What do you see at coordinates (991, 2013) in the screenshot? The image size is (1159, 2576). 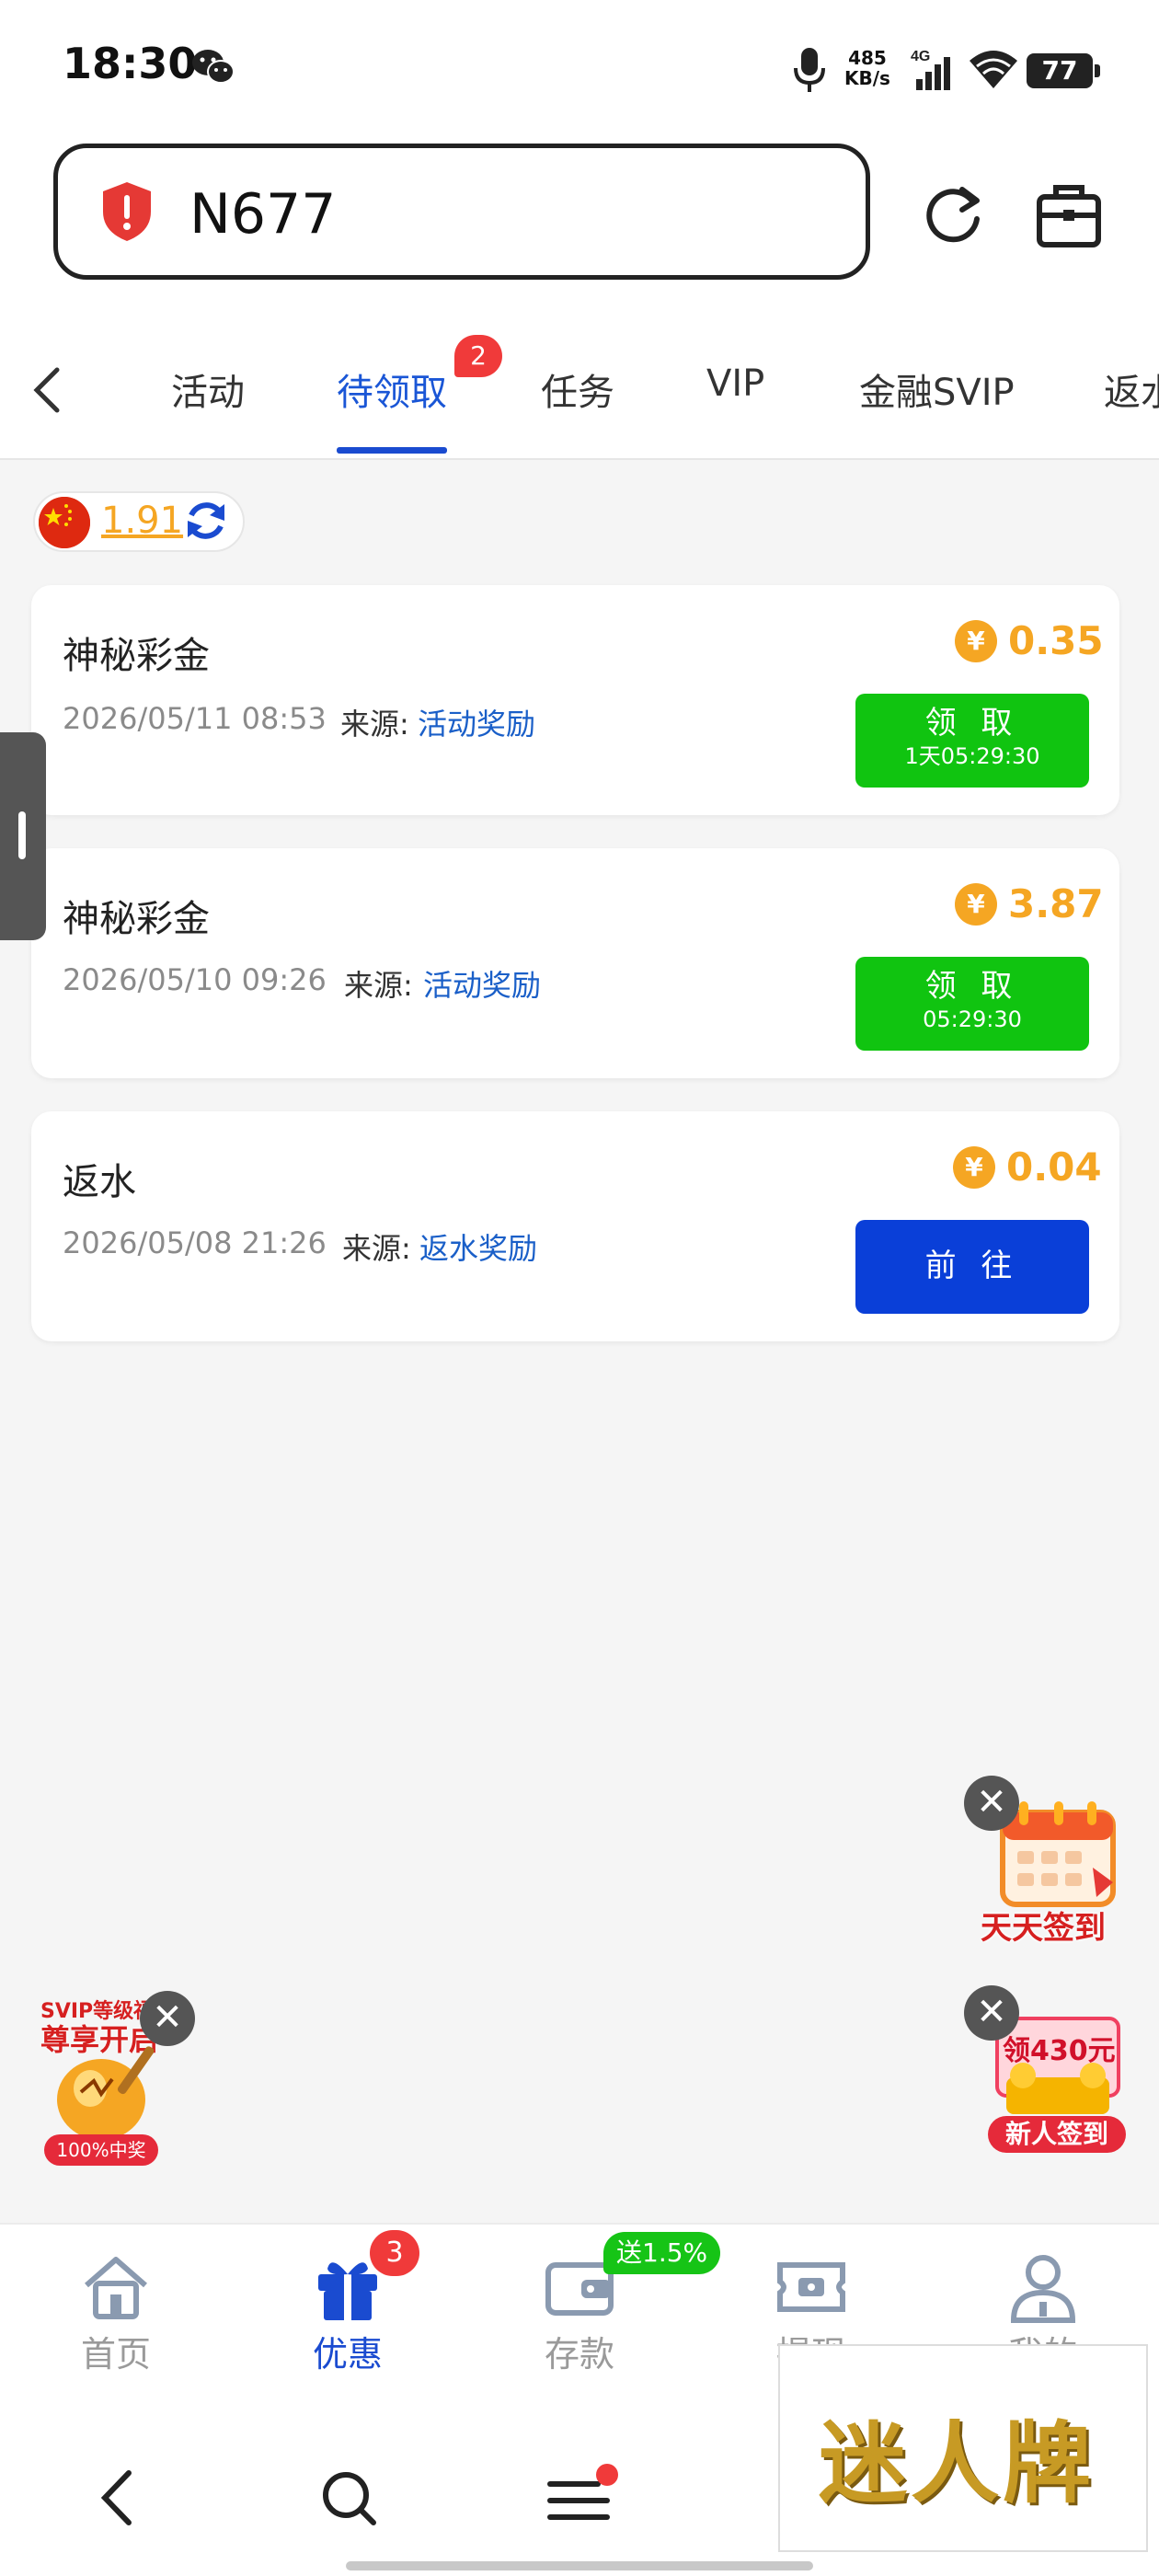 I see `close-newbie-checkin-icon: ✕` at bounding box center [991, 2013].